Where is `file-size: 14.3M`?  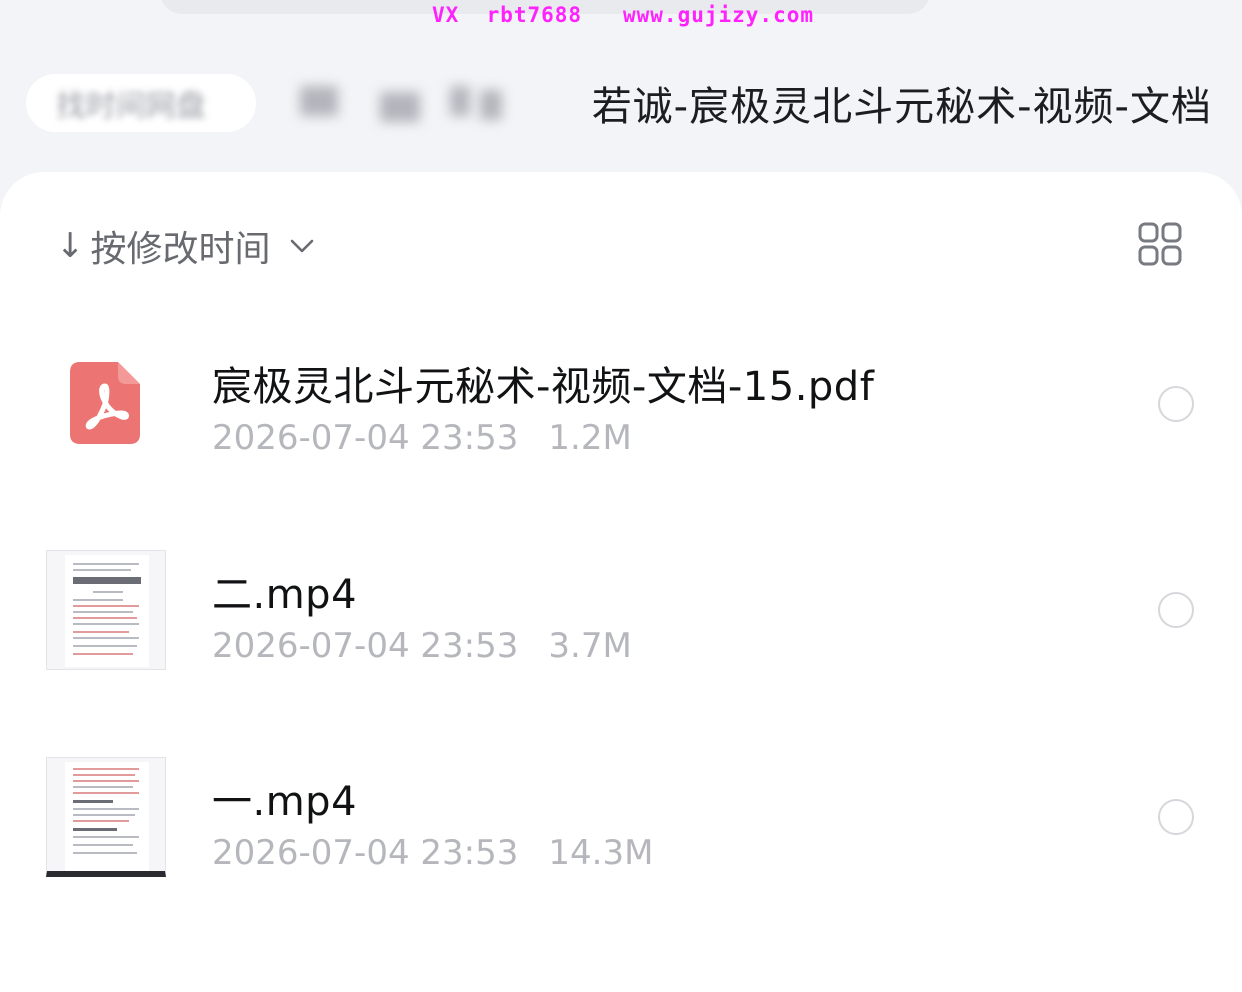 file-size: 14.3M is located at coordinates (601, 853).